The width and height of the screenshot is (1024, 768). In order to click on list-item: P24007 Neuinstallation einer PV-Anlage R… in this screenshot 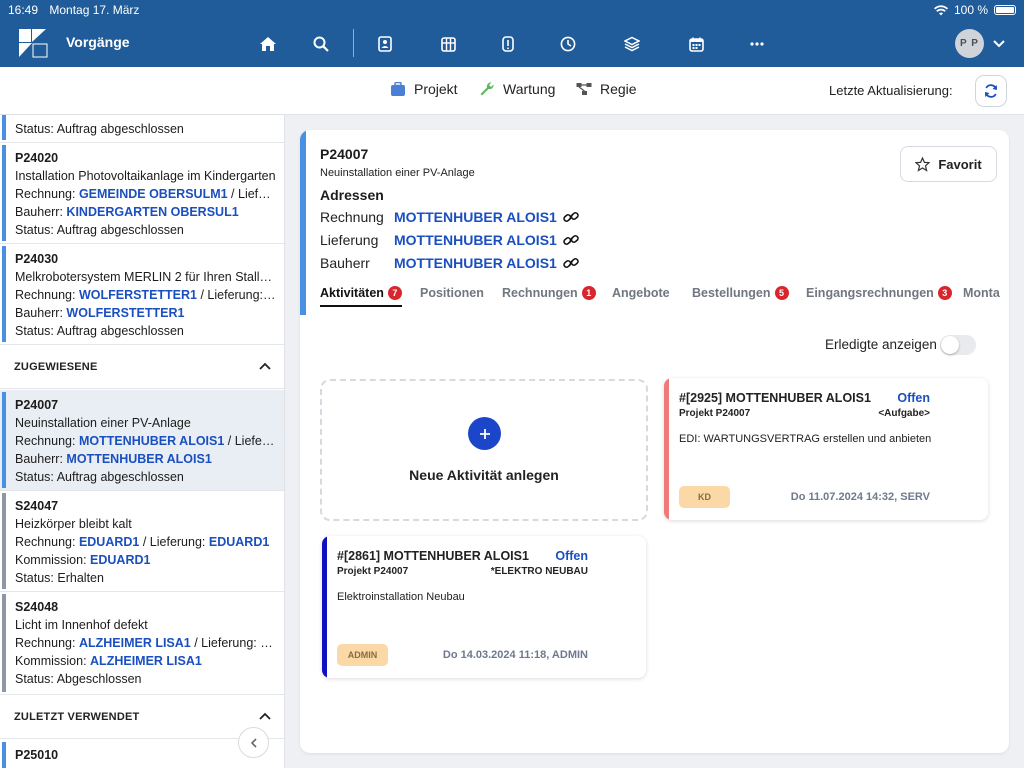, I will do `click(142, 440)`.